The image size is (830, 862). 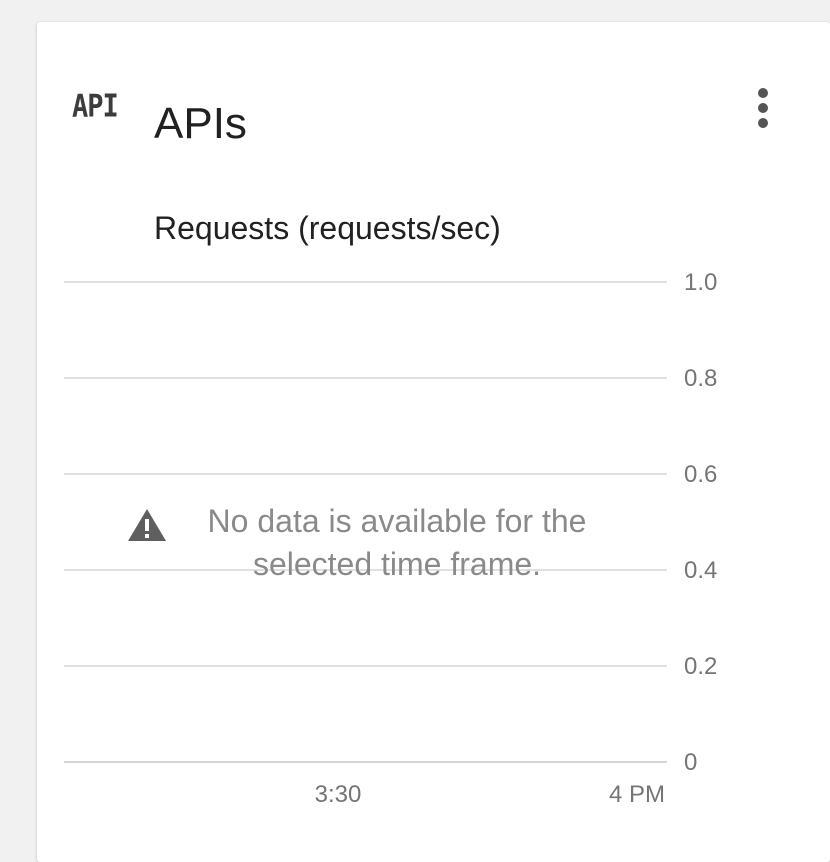 I want to click on y-tick-label: 0.2, so click(x=700, y=666).